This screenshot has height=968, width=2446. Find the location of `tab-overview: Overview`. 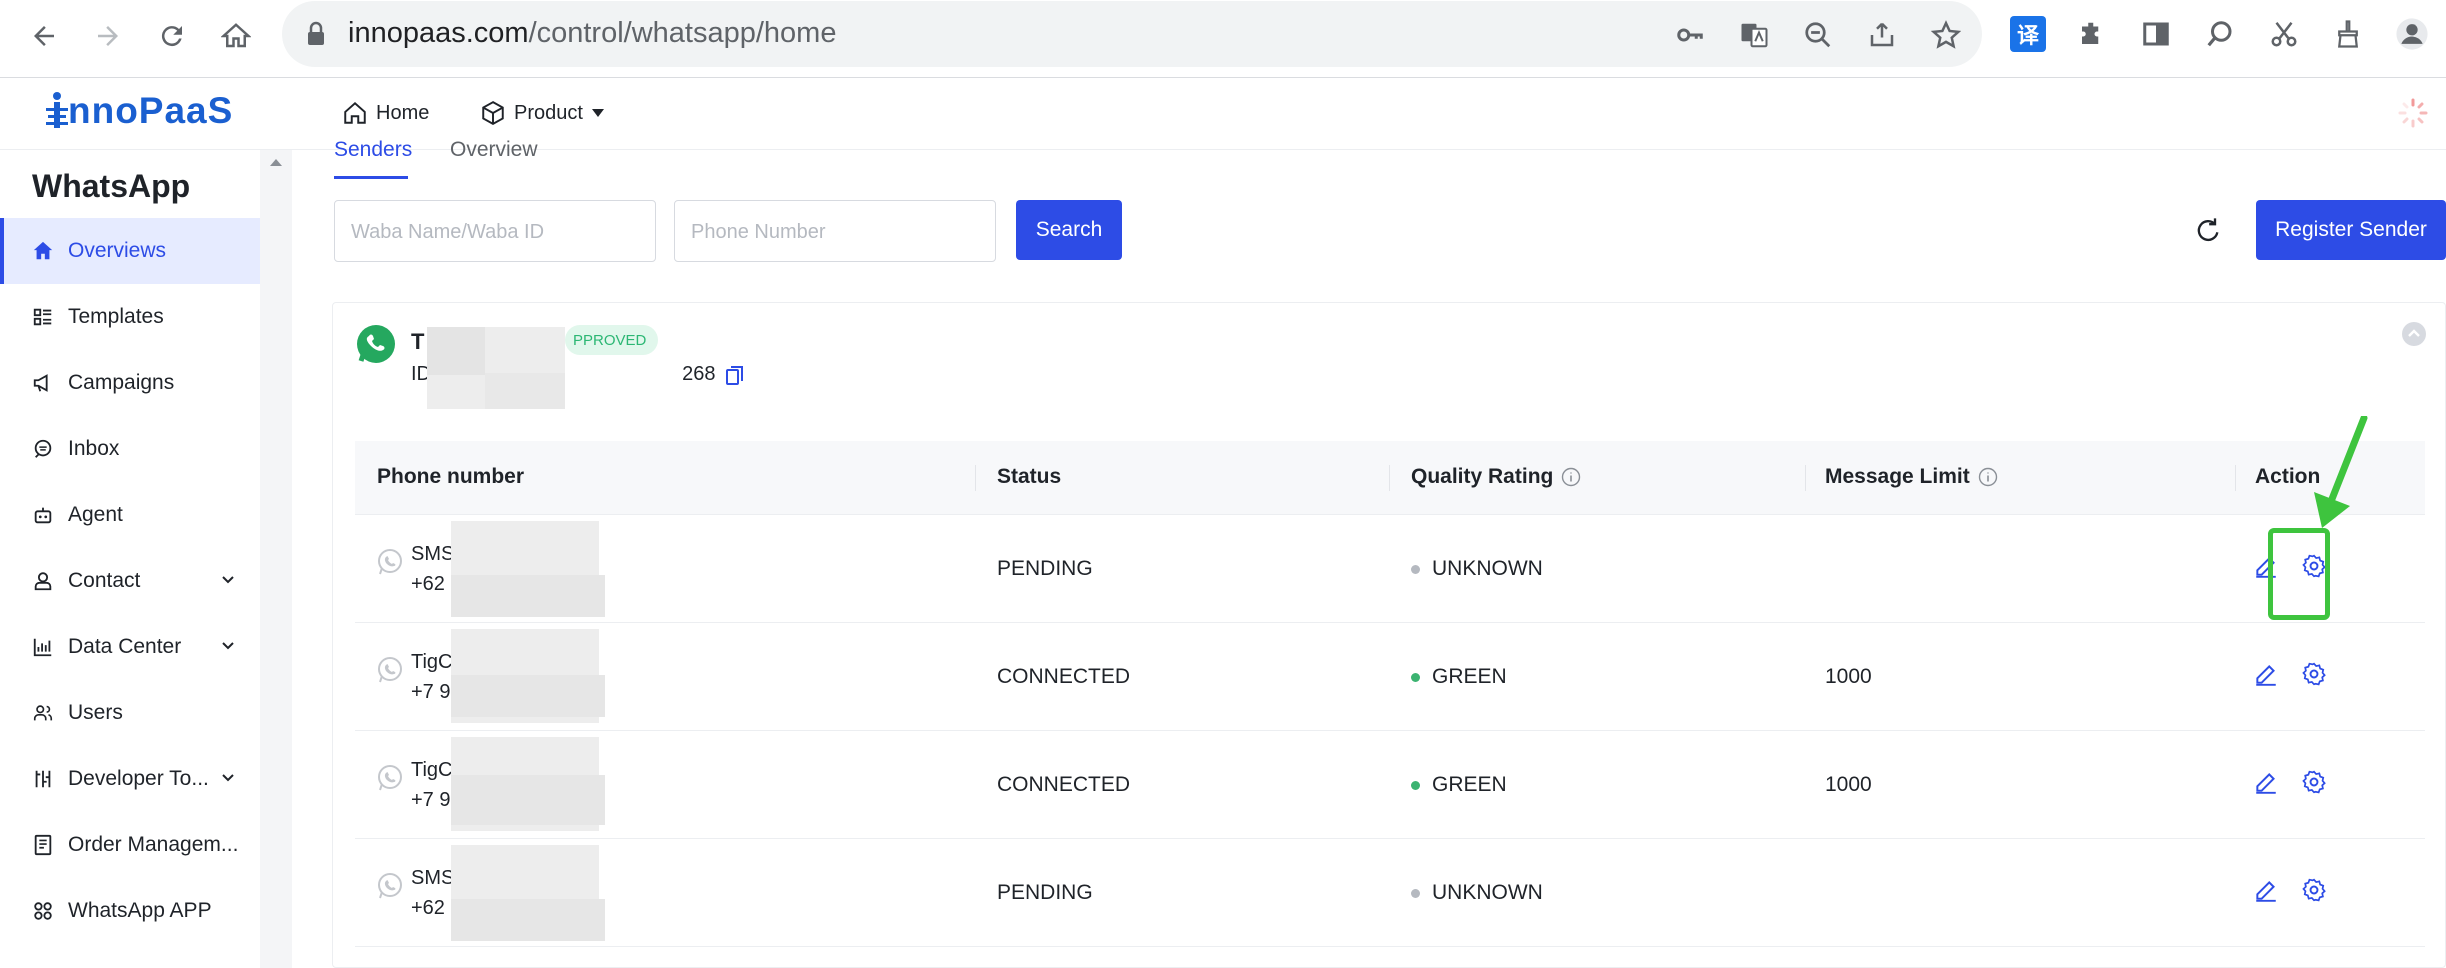

tab-overview: Overview is located at coordinates (494, 150).